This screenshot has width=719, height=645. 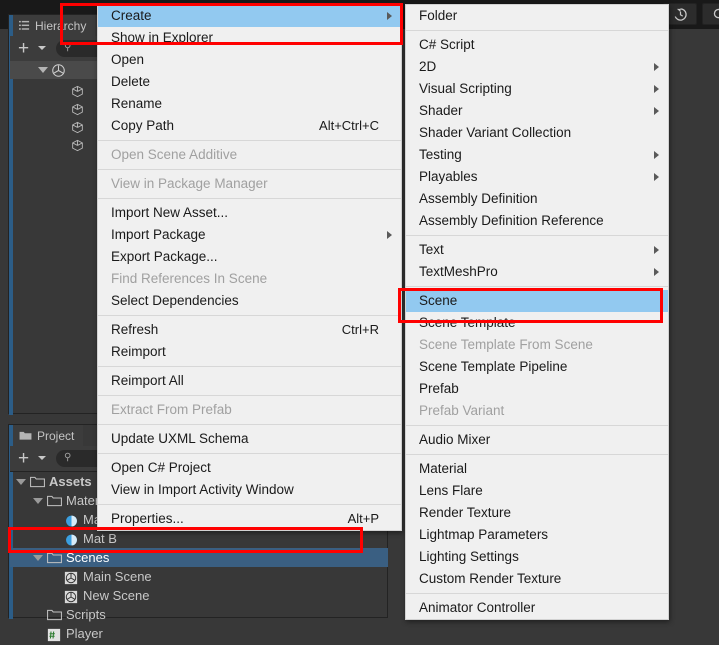 I want to click on project-tree-item-player: Player, so click(x=199, y=633).